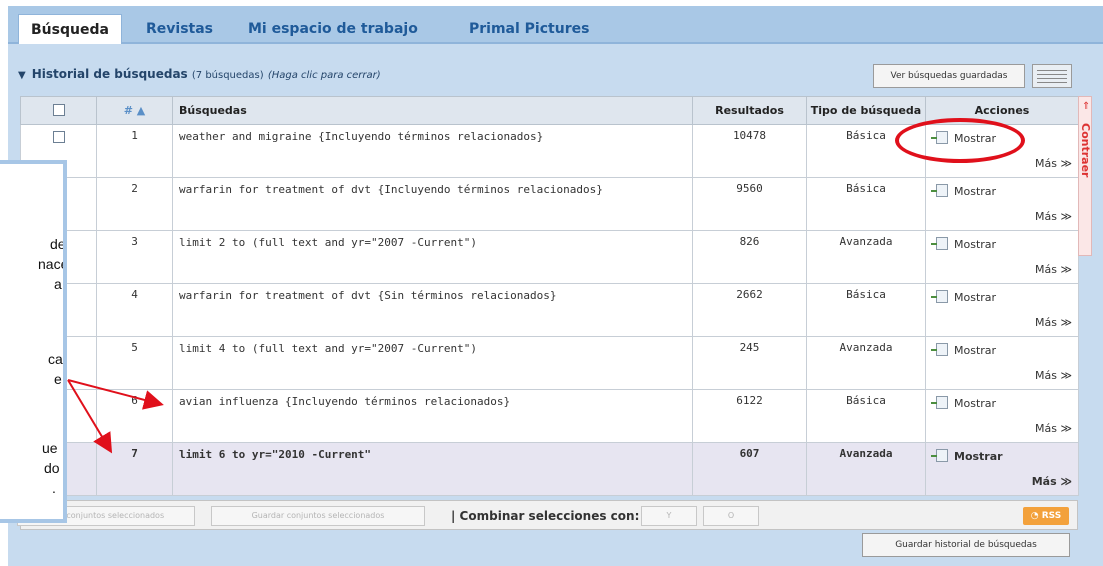  I want to click on tab-busqueda: Búsqueda, so click(70, 29).